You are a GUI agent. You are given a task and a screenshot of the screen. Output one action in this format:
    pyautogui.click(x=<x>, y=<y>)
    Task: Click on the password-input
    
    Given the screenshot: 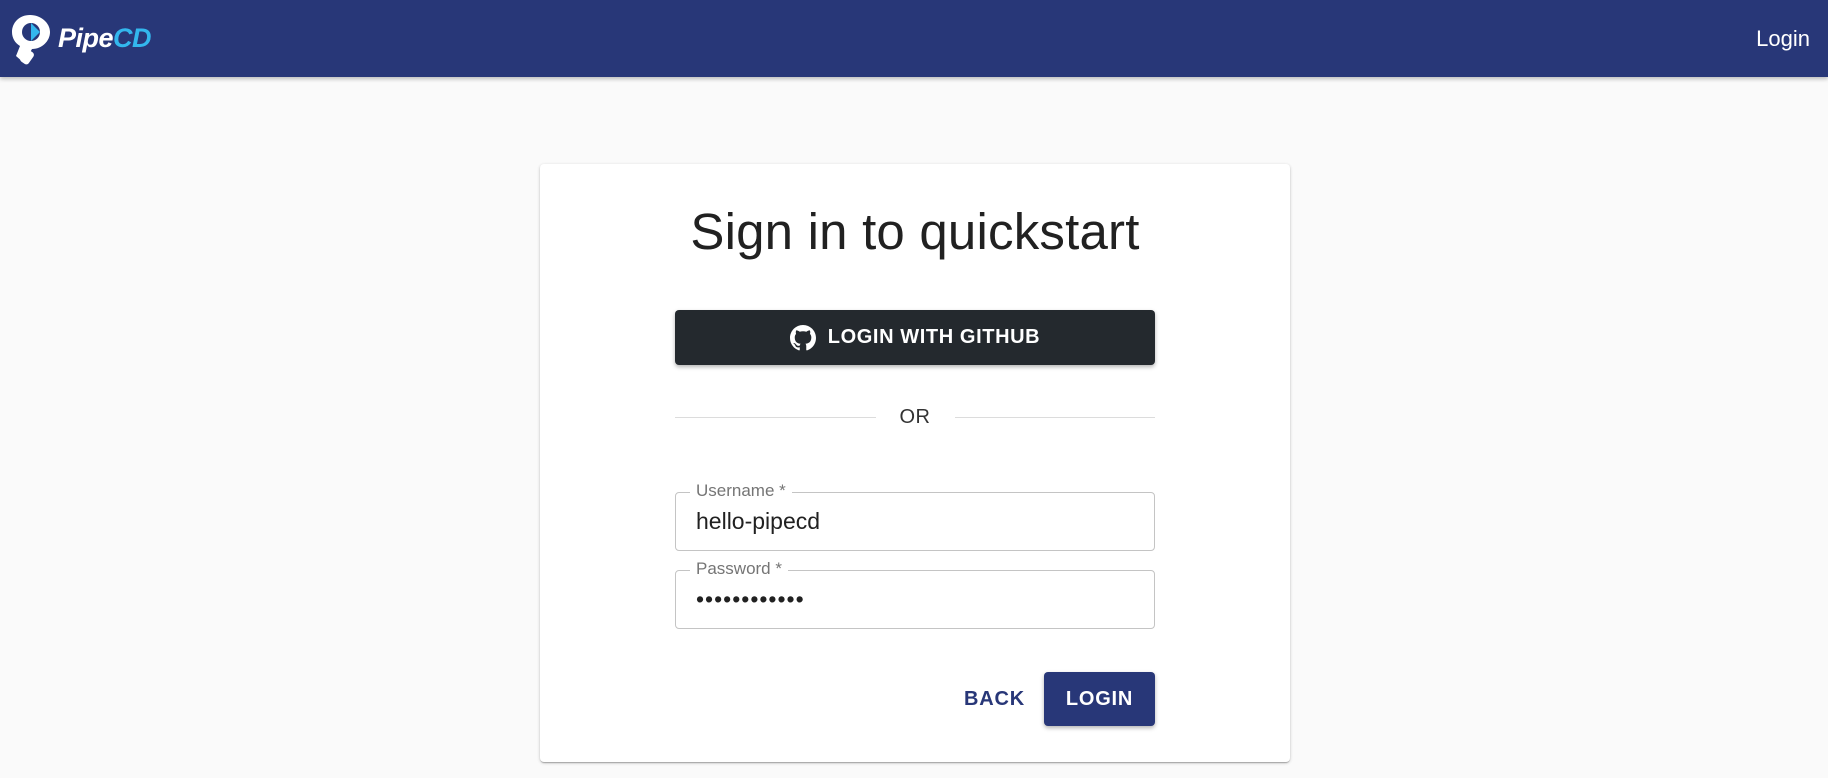 What is the action you would take?
    pyautogui.click(x=916, y=599)
    